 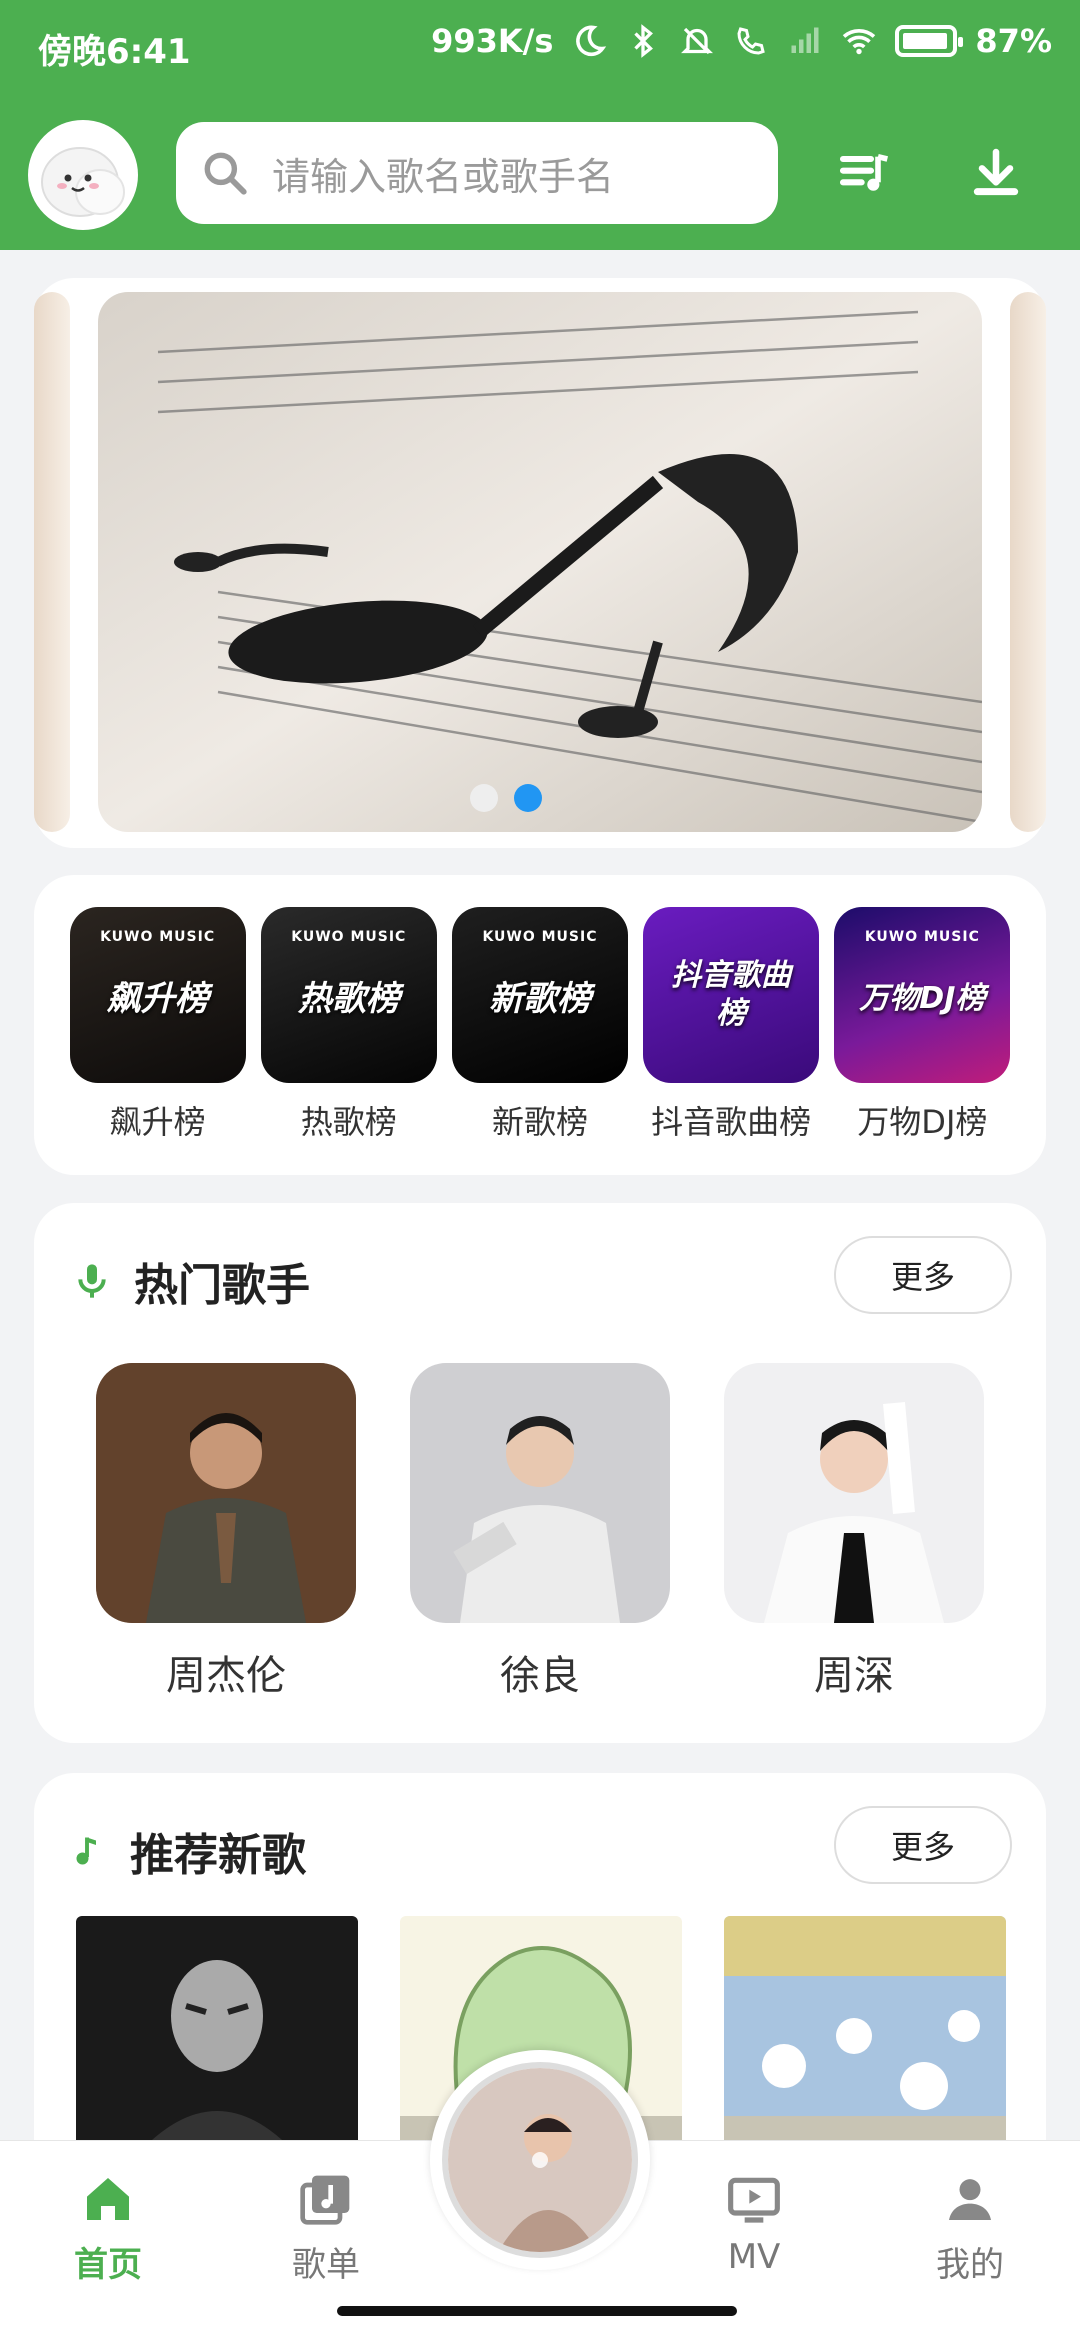 I want to click on nav-label: 首页, so click(x=108, y=2265).